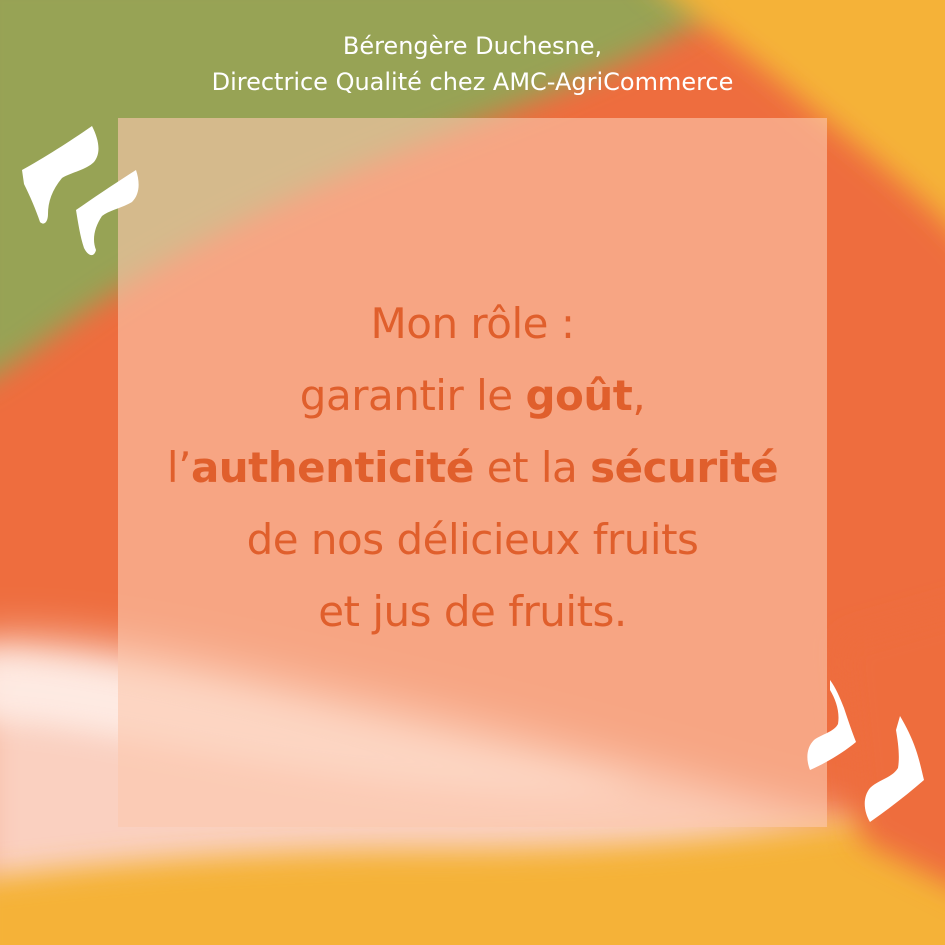  What do you see at coordinates (80, 191) in the screenshot?
I see `open-quote-icon` at bounding box center [80, 191].